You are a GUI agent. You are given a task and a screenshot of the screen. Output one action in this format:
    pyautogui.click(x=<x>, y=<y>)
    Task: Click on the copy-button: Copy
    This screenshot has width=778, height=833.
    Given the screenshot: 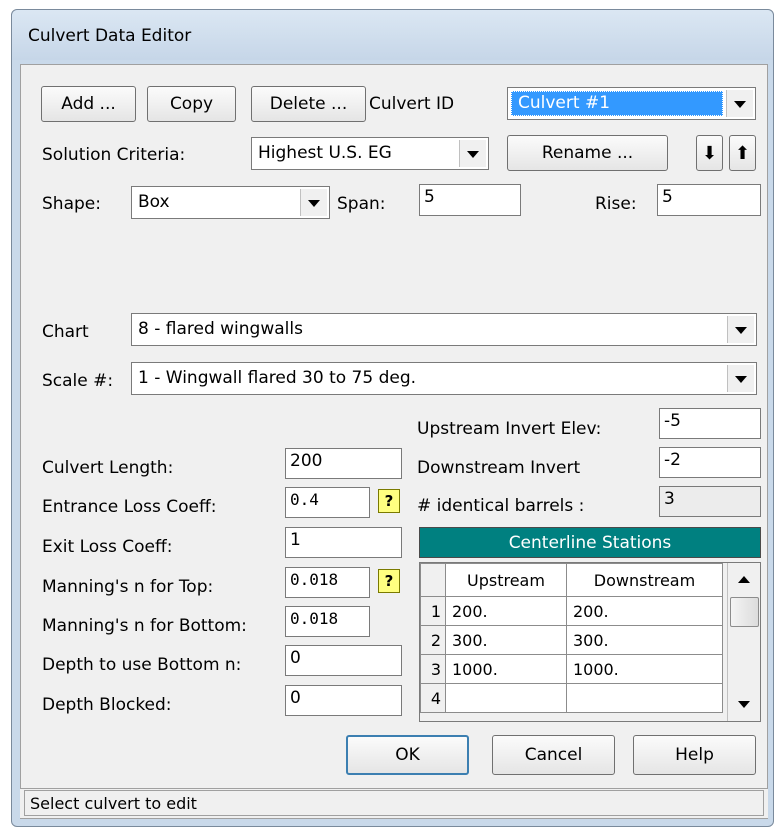 What is the action you would take?
    pyautogui.click(x=191, y=104)
    